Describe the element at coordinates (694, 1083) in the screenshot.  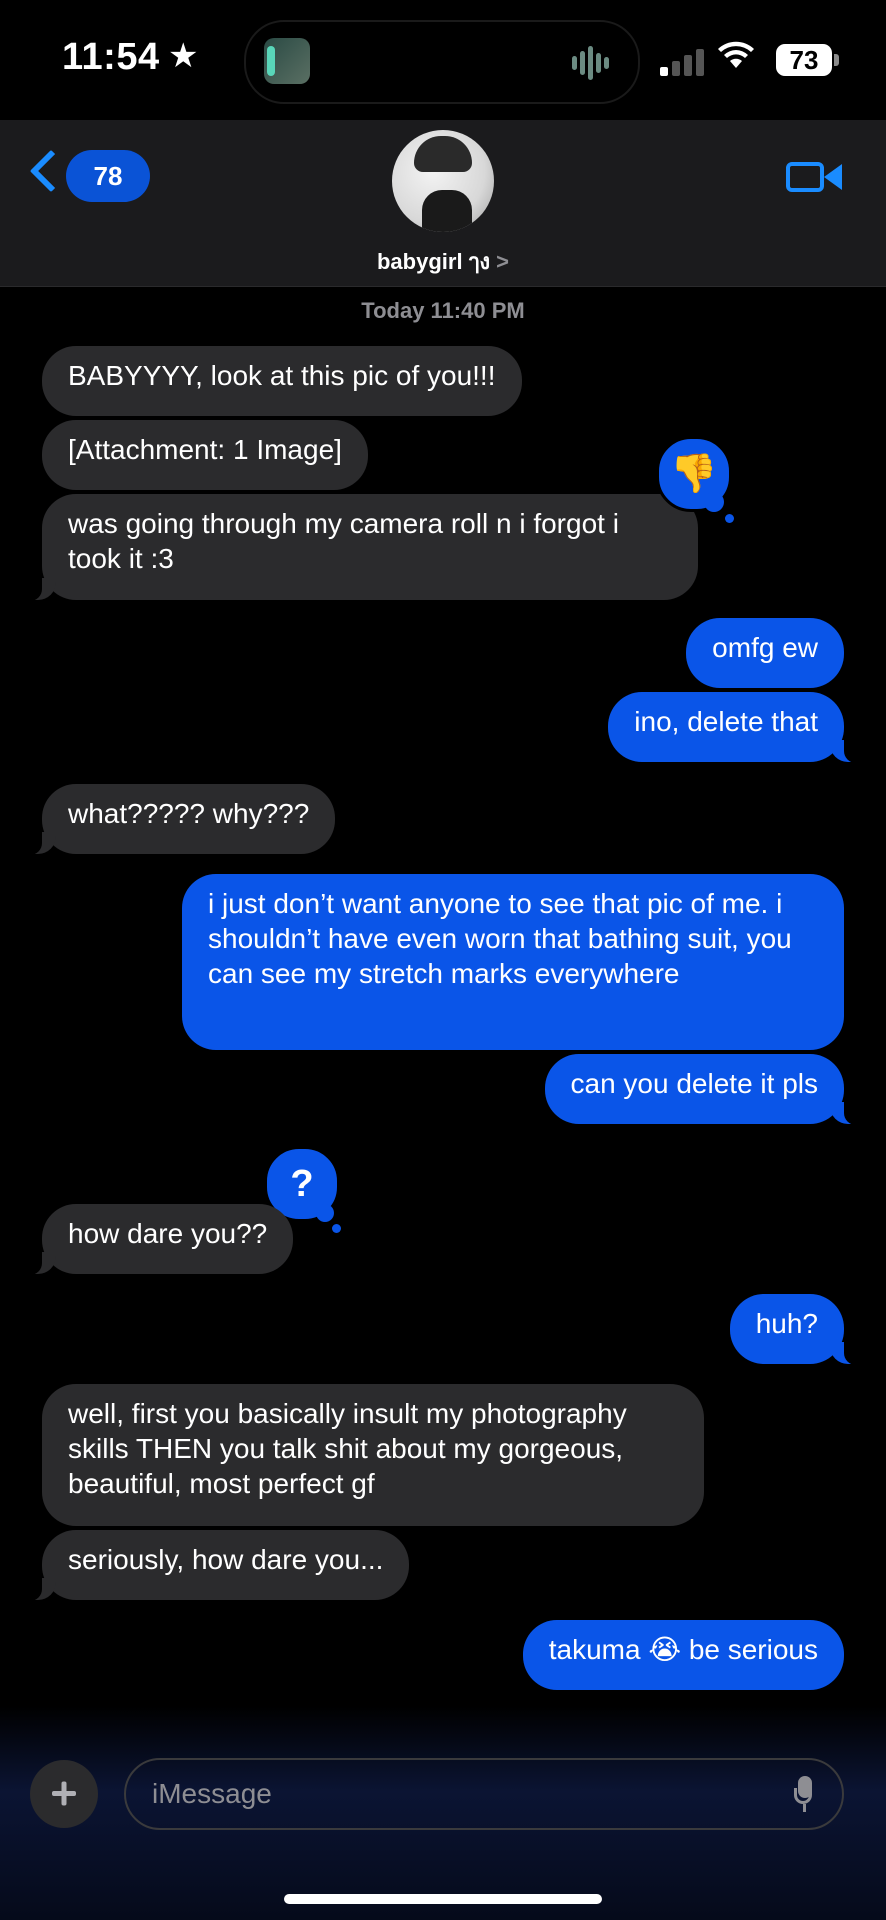
I see `message-text: can you delete it pls` at that location.